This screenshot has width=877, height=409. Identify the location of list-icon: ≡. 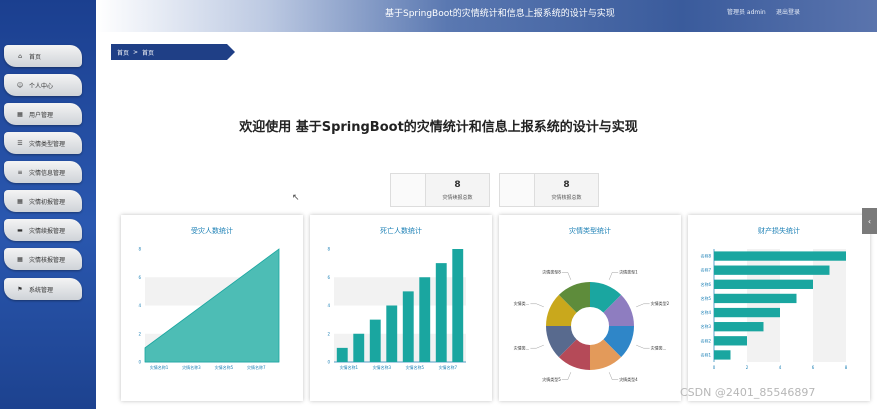
(20, 172).